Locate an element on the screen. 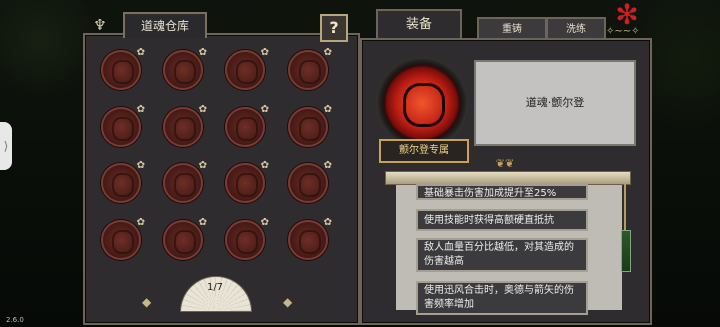  effect-line: 使用迅风合击时，奥德与箭矢的伤害频率增加 is located at coordinates (502, 298).